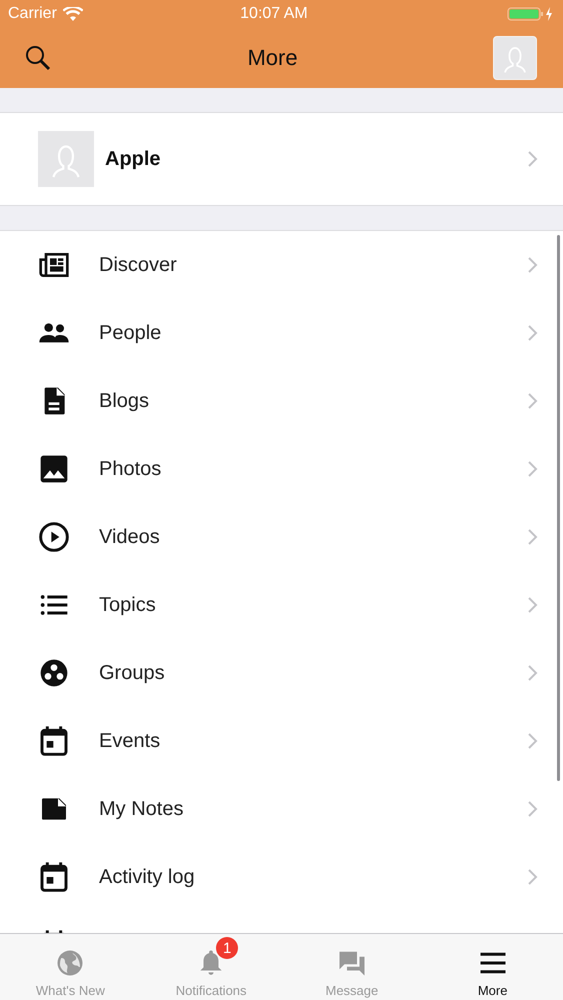 This screenshot has height=1000, width=563. What do you see at coordinates (313, 605) in the screenshot?
I see `menu-item: Topics` at bounding box center [313, 605].